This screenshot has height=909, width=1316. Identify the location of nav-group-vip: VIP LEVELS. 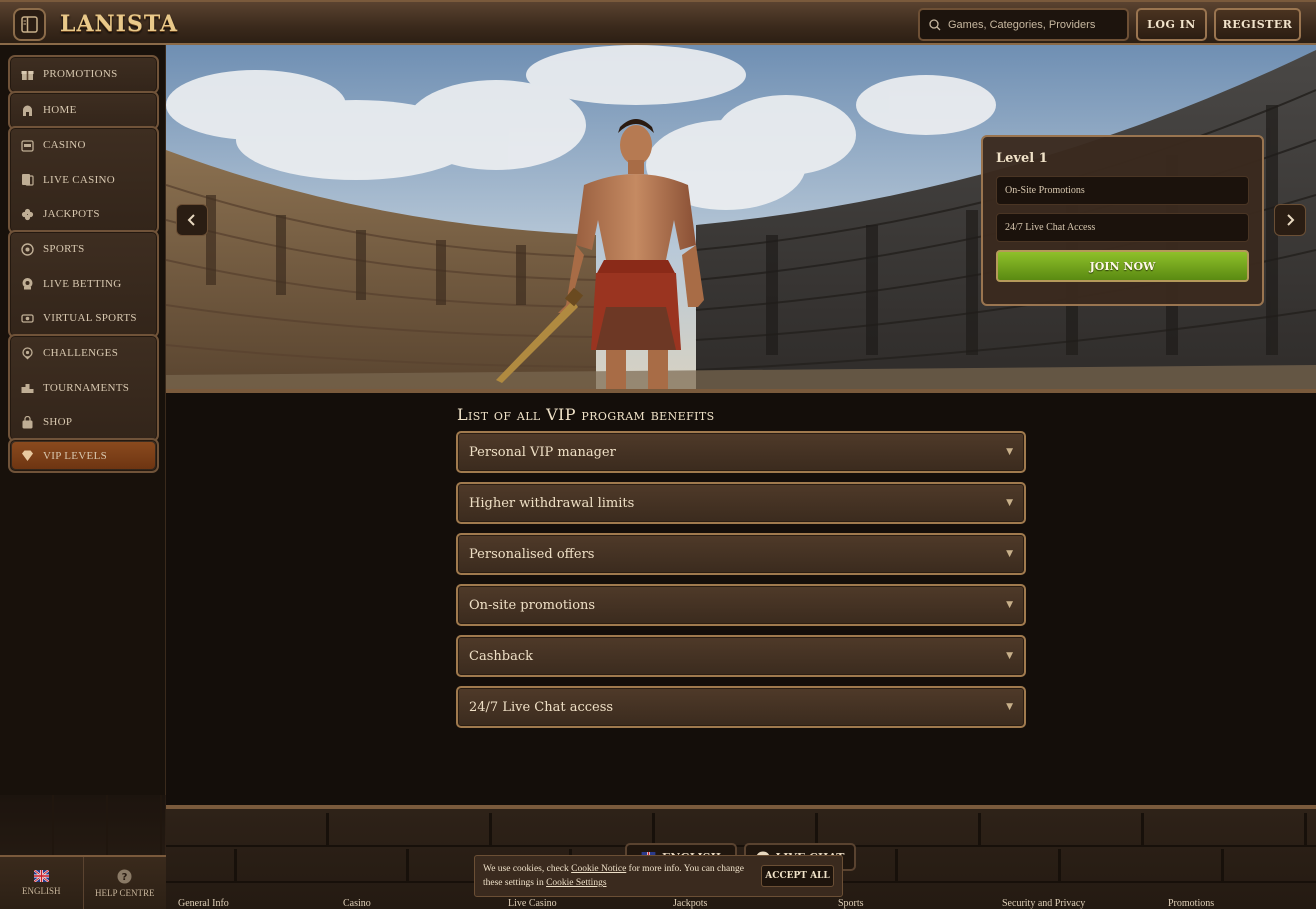
(83, 455).